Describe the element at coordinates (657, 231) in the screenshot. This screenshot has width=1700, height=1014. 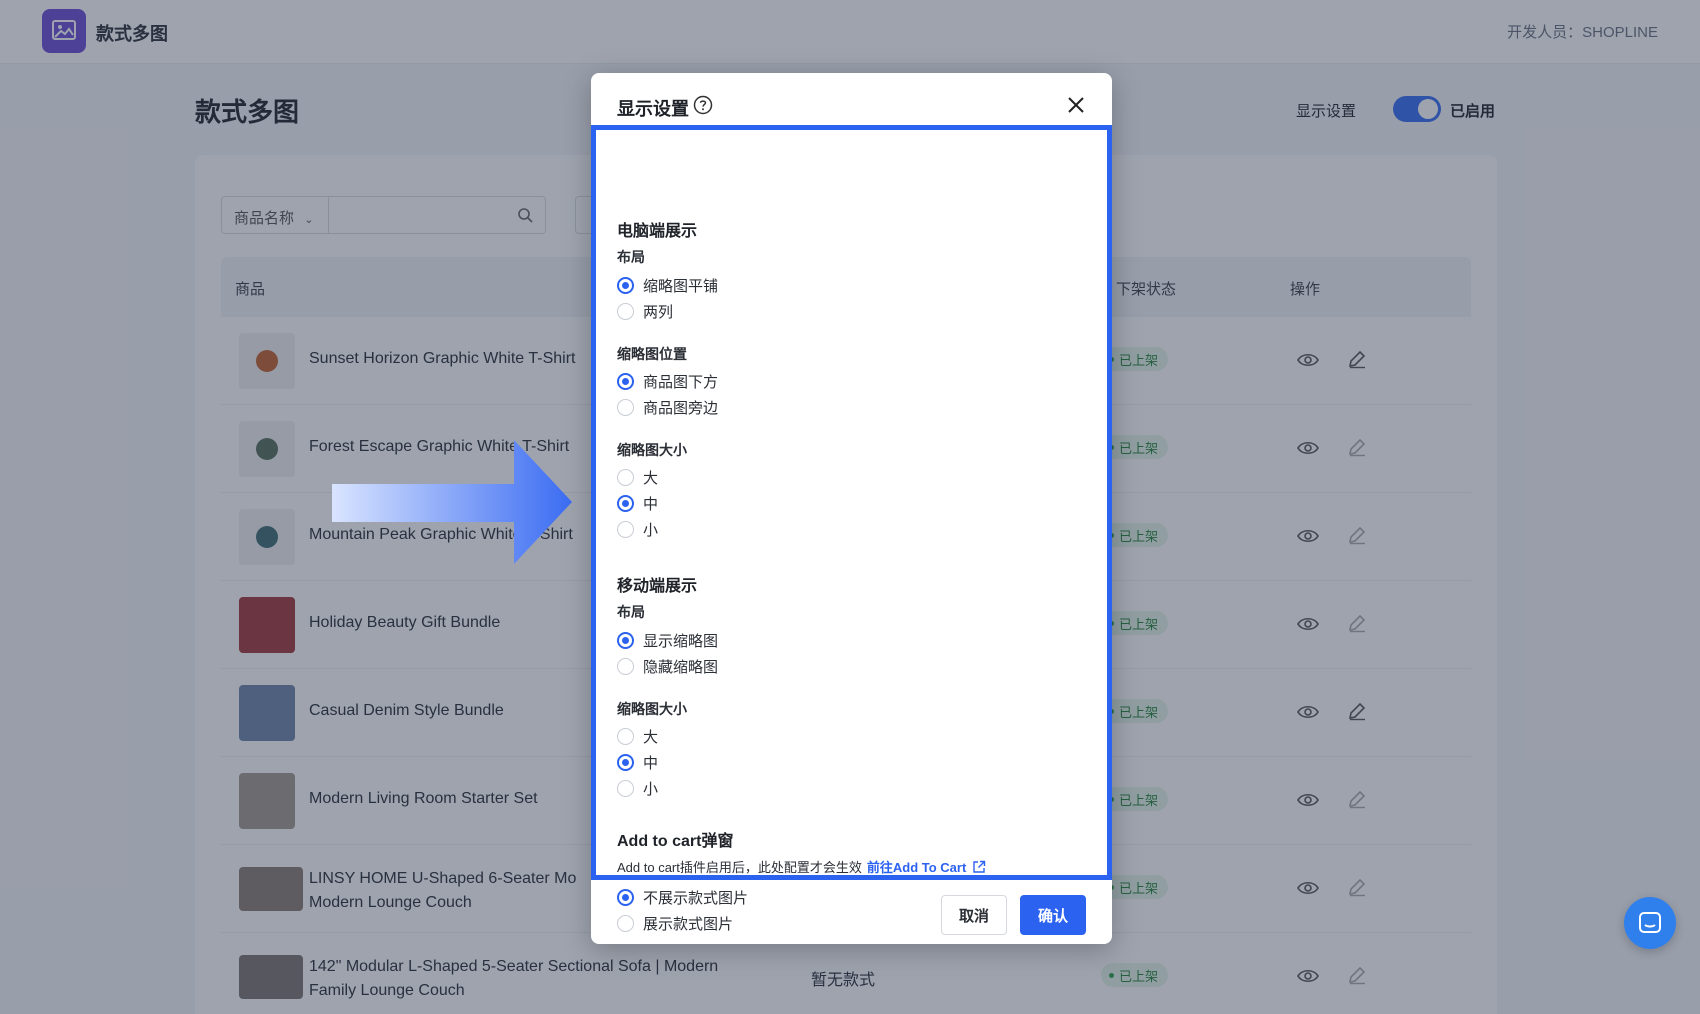
I see `desktop-section-title: 电脑端展示` at that location.